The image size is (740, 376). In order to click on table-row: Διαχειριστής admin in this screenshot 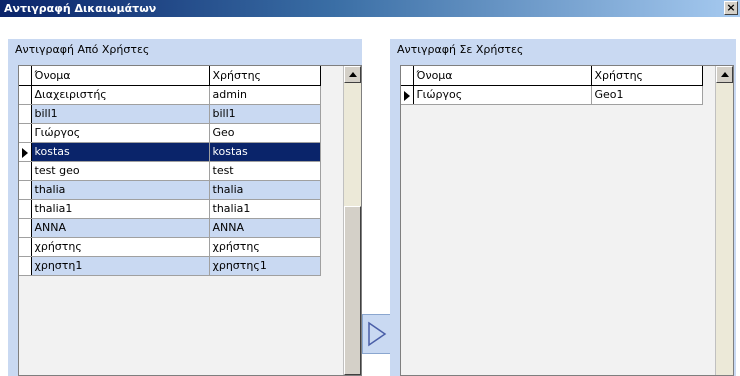, I will do `click(170, 95)`.